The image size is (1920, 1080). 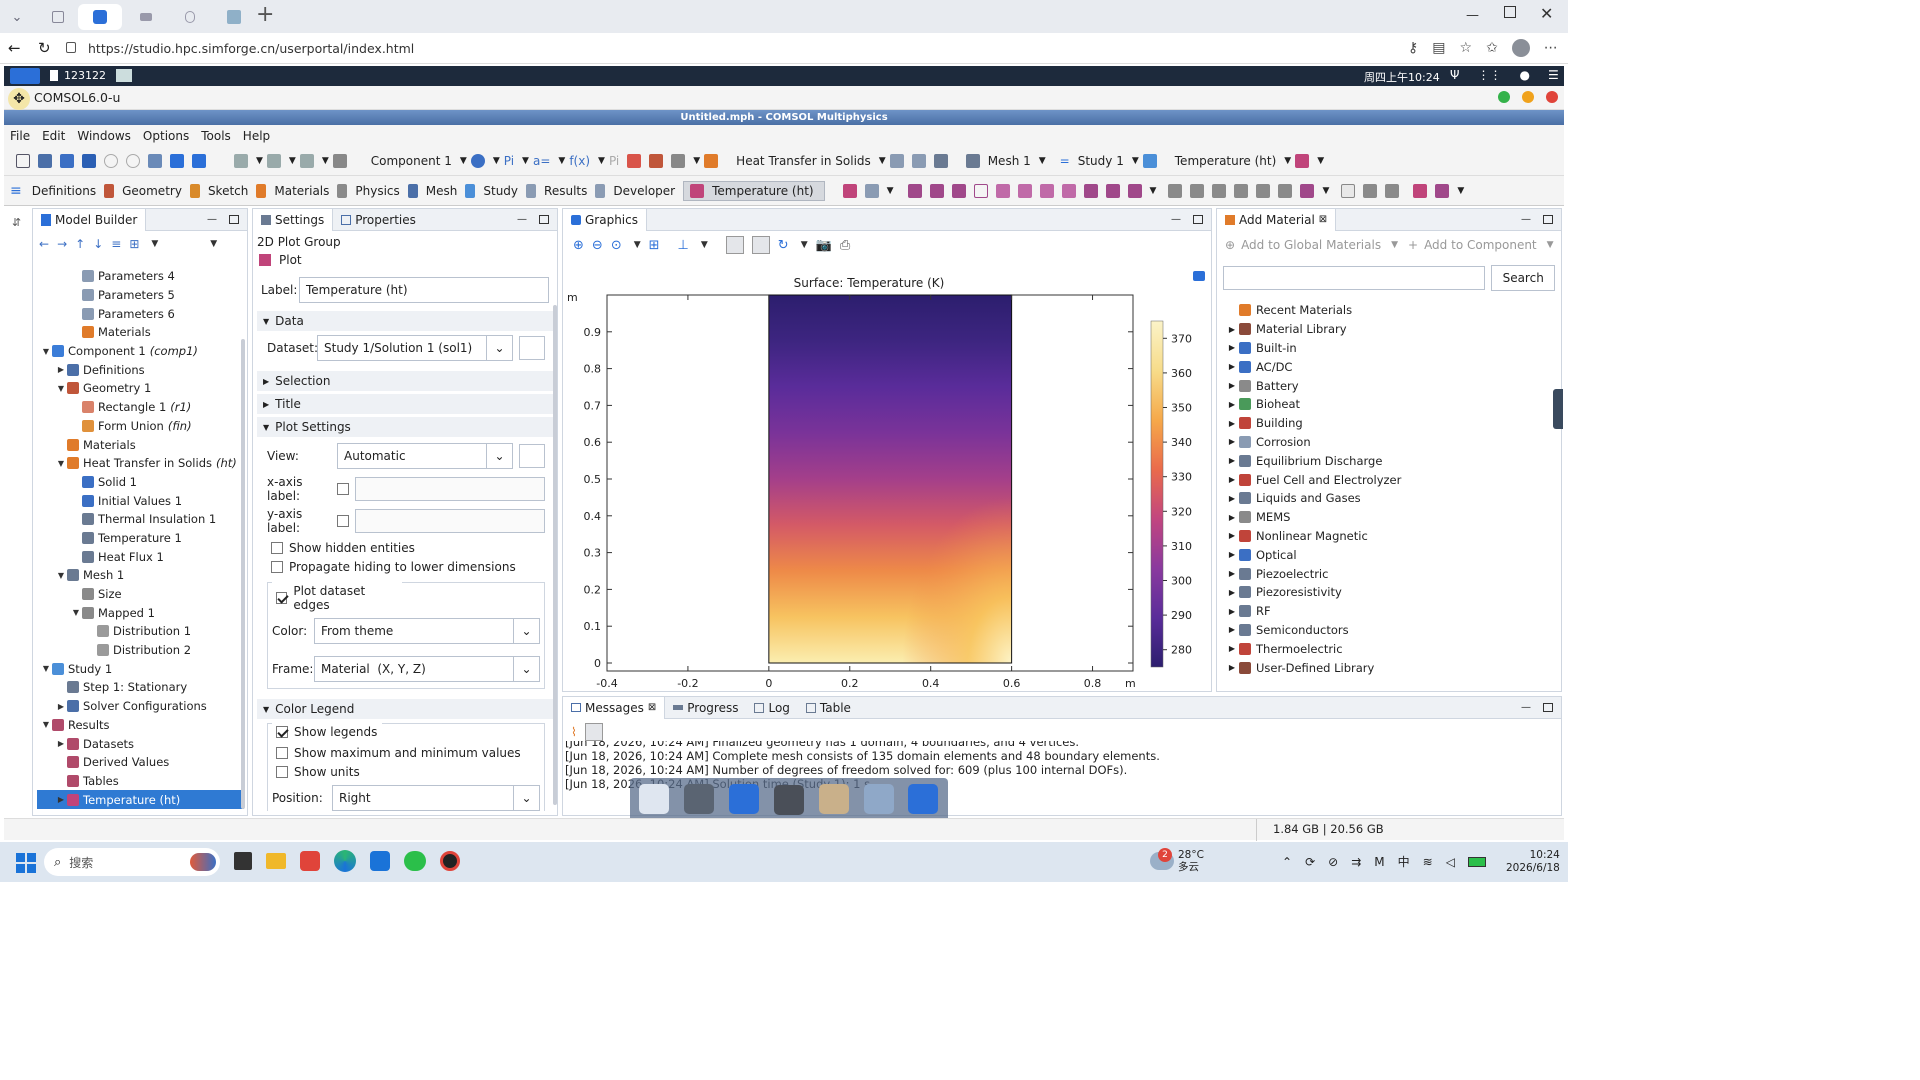 What do you see at coordinates (1226, 161) in the screenshot?
I see `plot-dropdown: Temperature (ht)` at bounding box center [1226, 161].